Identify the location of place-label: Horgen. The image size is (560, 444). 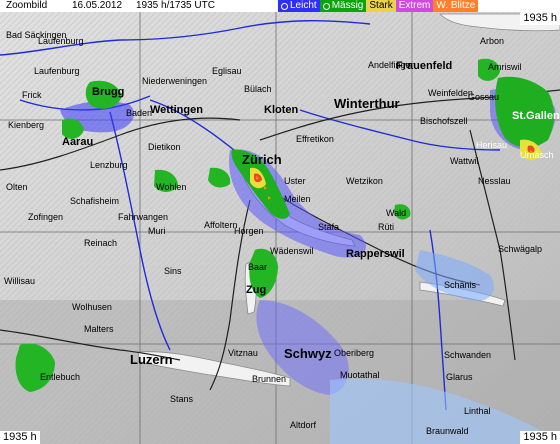
(249, 231).